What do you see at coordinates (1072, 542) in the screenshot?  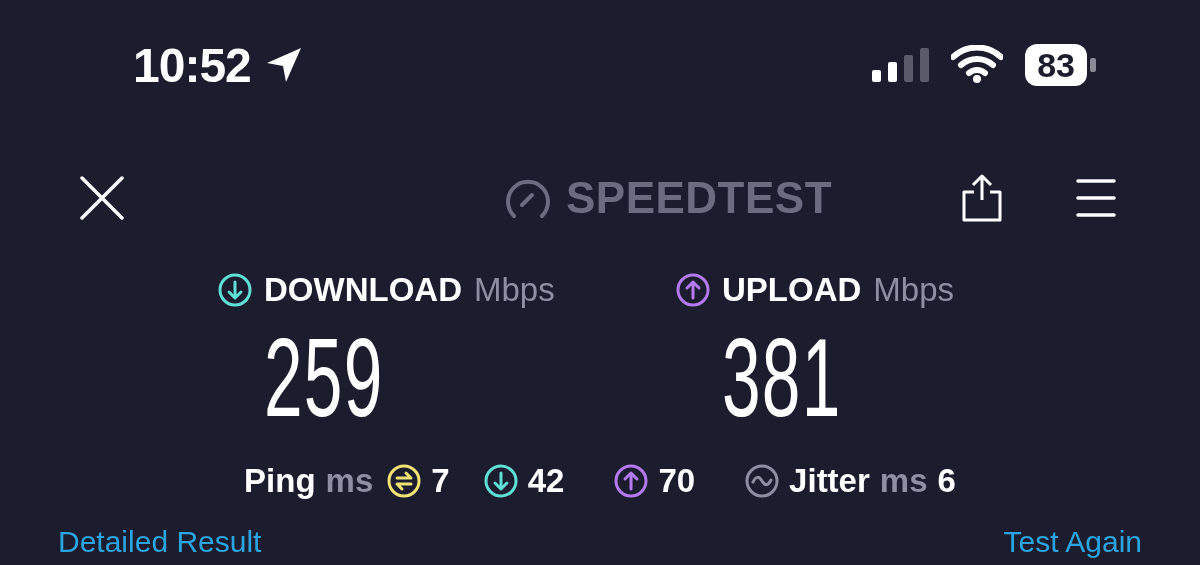 I see `text-link: Test Again` at bounding box center [1072, 542].